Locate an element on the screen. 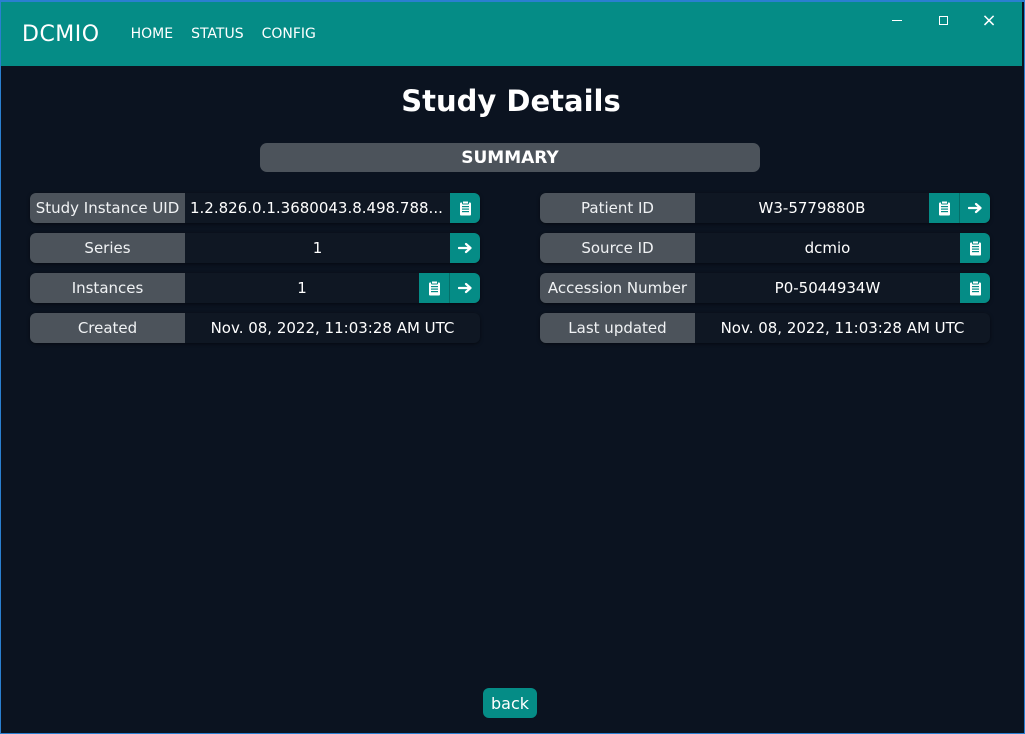 Image resolution: width=1025 pixels, height=734 pixels. top-bar: DCMIO HOME STATUS CONFIG × is located at coordinates (511, 34).